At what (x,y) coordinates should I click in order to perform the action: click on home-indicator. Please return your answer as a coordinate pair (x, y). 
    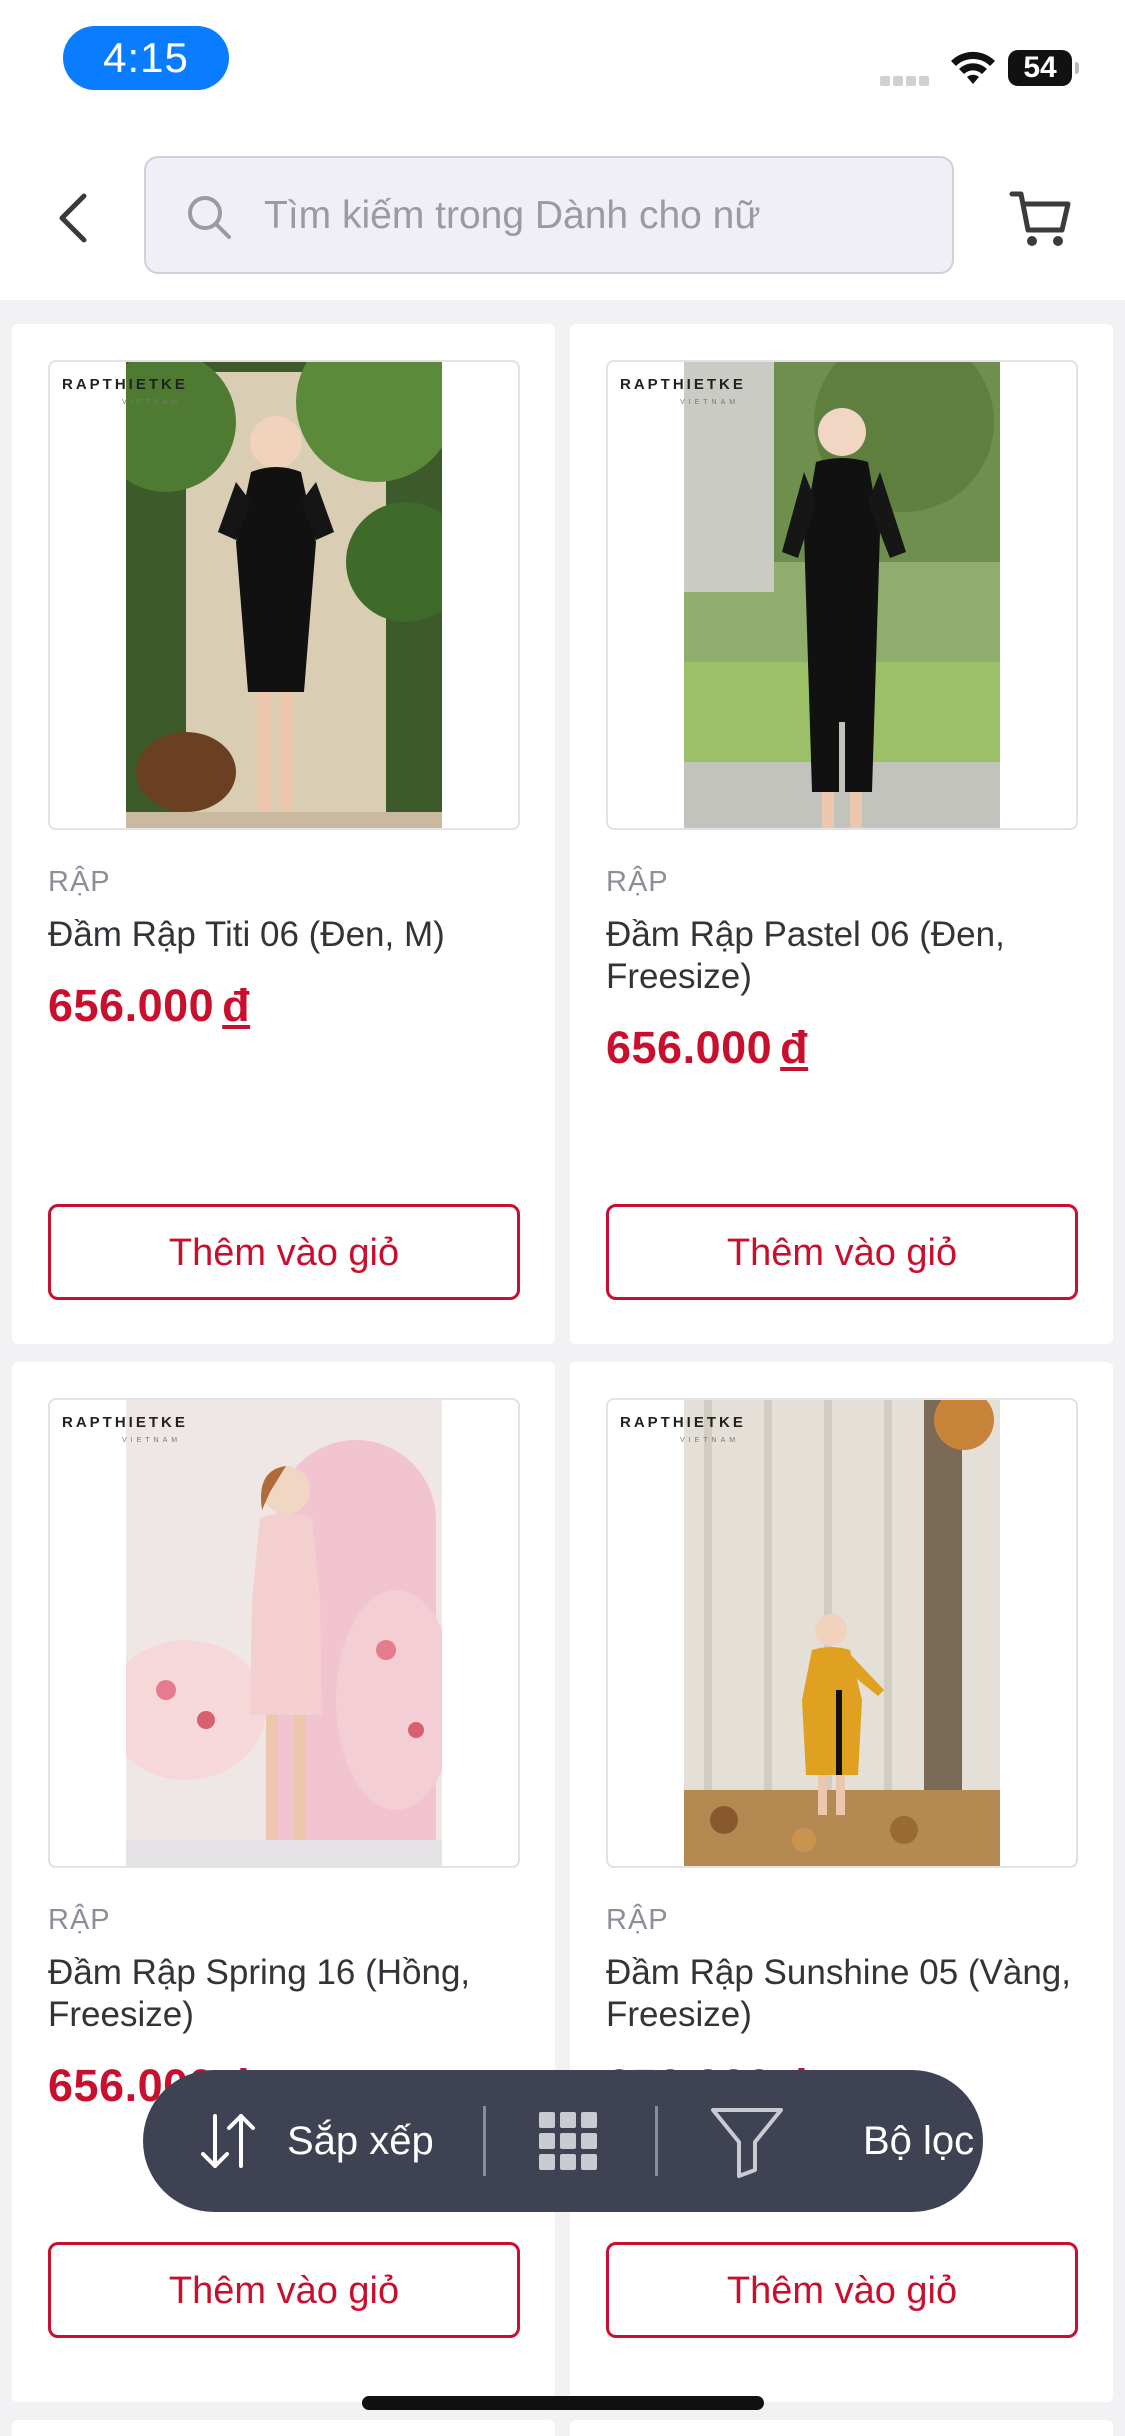
    Looking at the image, I should click on (563, 2403).